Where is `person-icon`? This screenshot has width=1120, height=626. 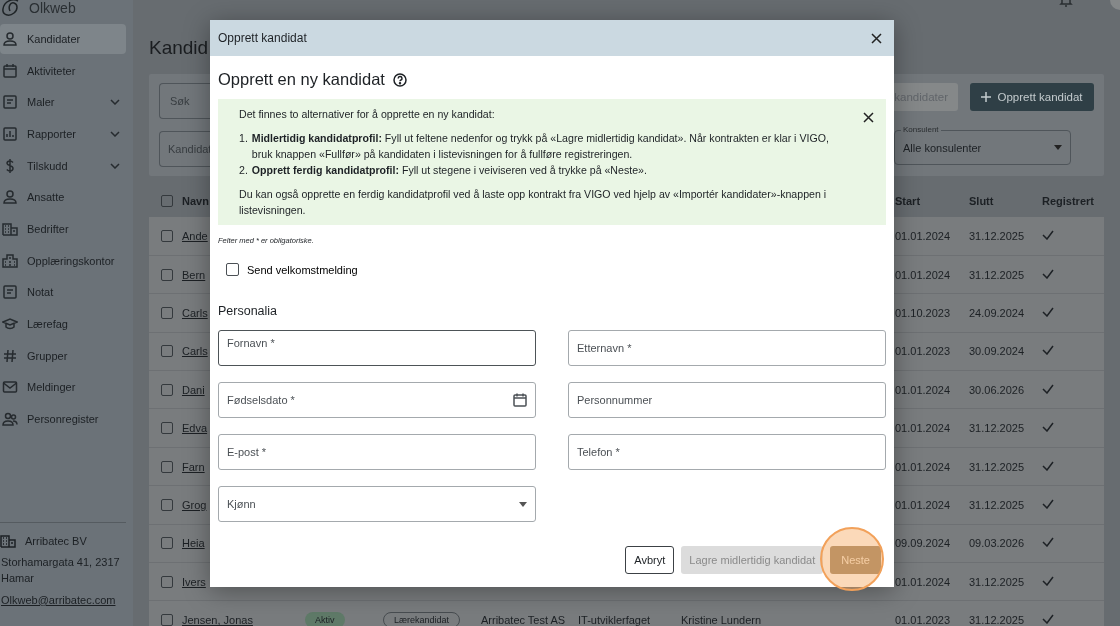
person-icon is located at coordinates (10, 197).